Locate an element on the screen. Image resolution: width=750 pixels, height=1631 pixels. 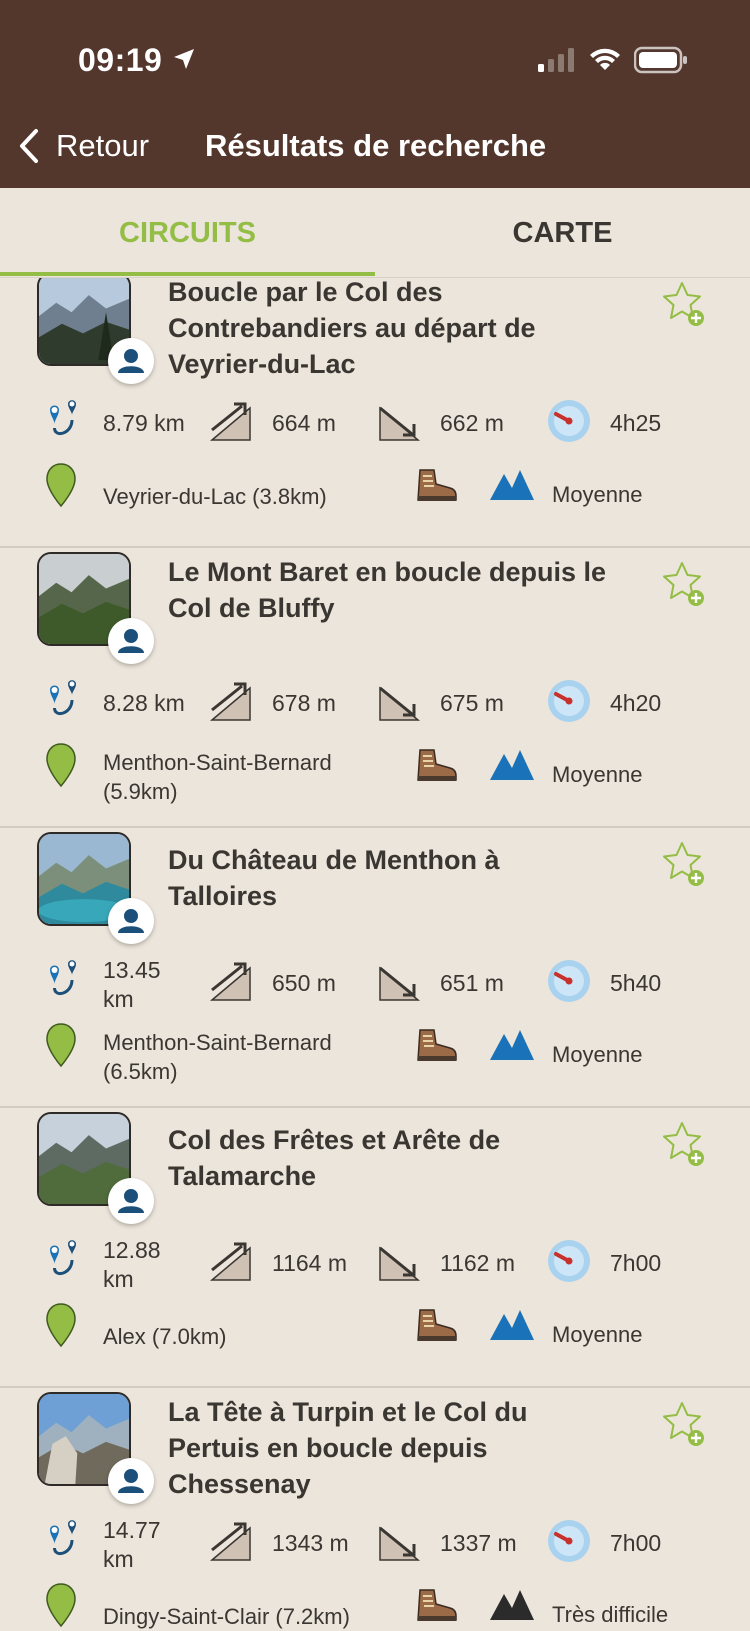
descent-value: 675 m is located at coordinates (472, 703).